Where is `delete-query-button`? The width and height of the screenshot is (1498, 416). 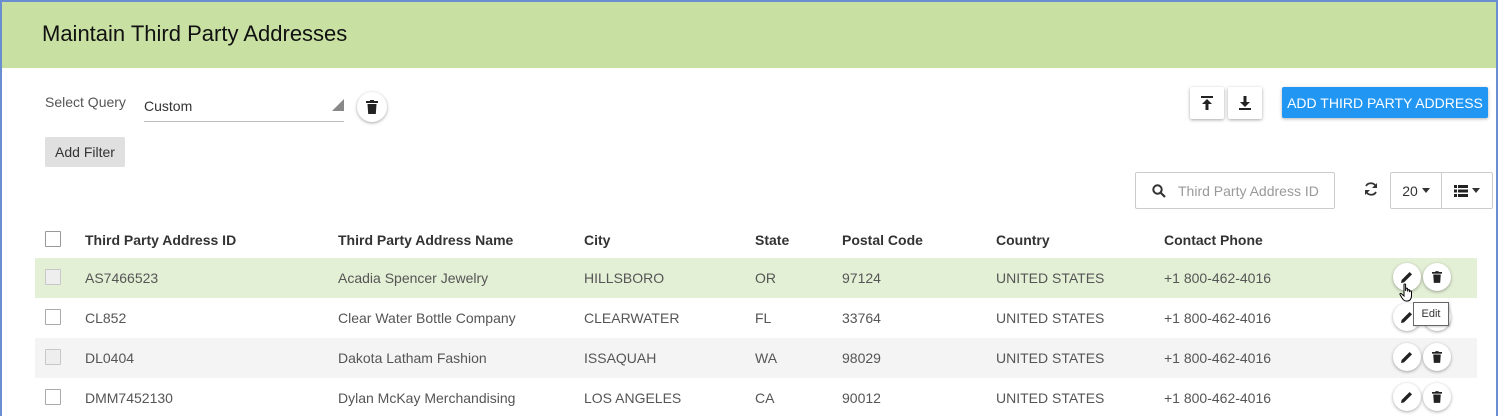 delete-query-button is located at coordinates (372, 107).